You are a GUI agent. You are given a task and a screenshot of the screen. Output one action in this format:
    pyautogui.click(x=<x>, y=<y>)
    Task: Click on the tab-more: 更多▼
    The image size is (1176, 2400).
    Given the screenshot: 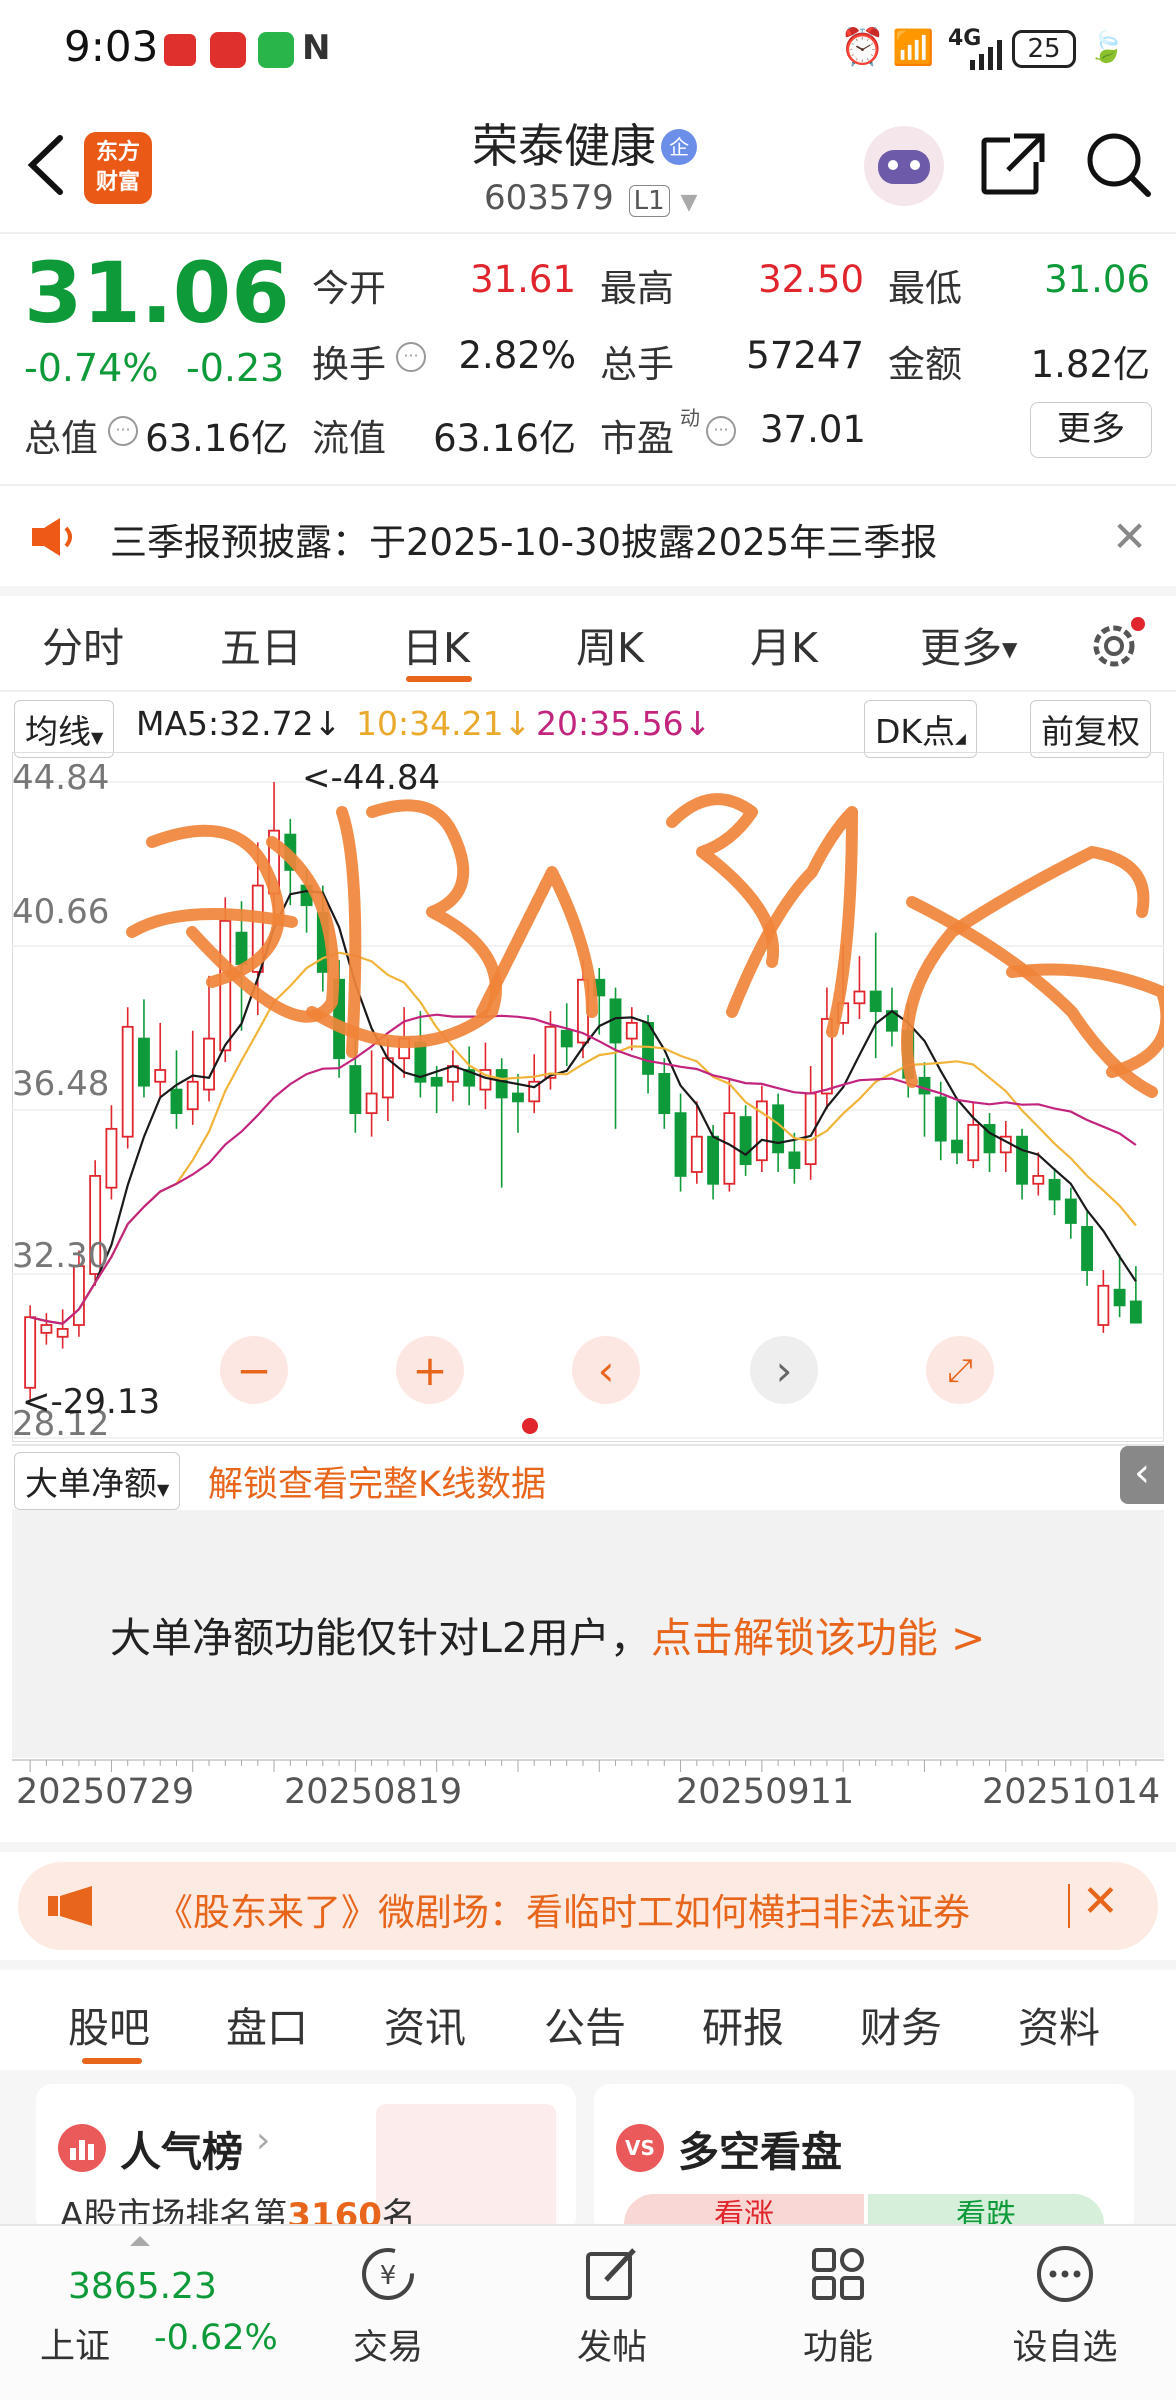 What is the action you would take?
    pyautogui.click(x=968, y=644)
    